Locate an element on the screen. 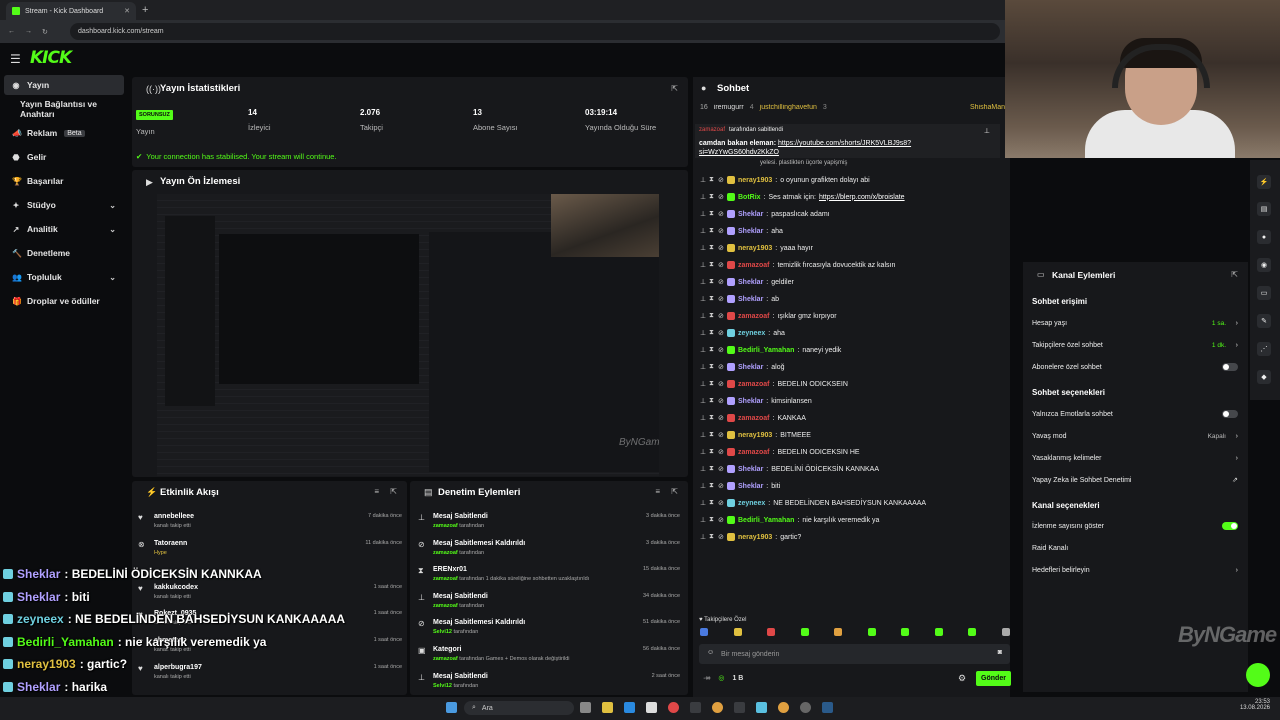  broadcast-icon: ◉ is located at coordinates (1264, 265).